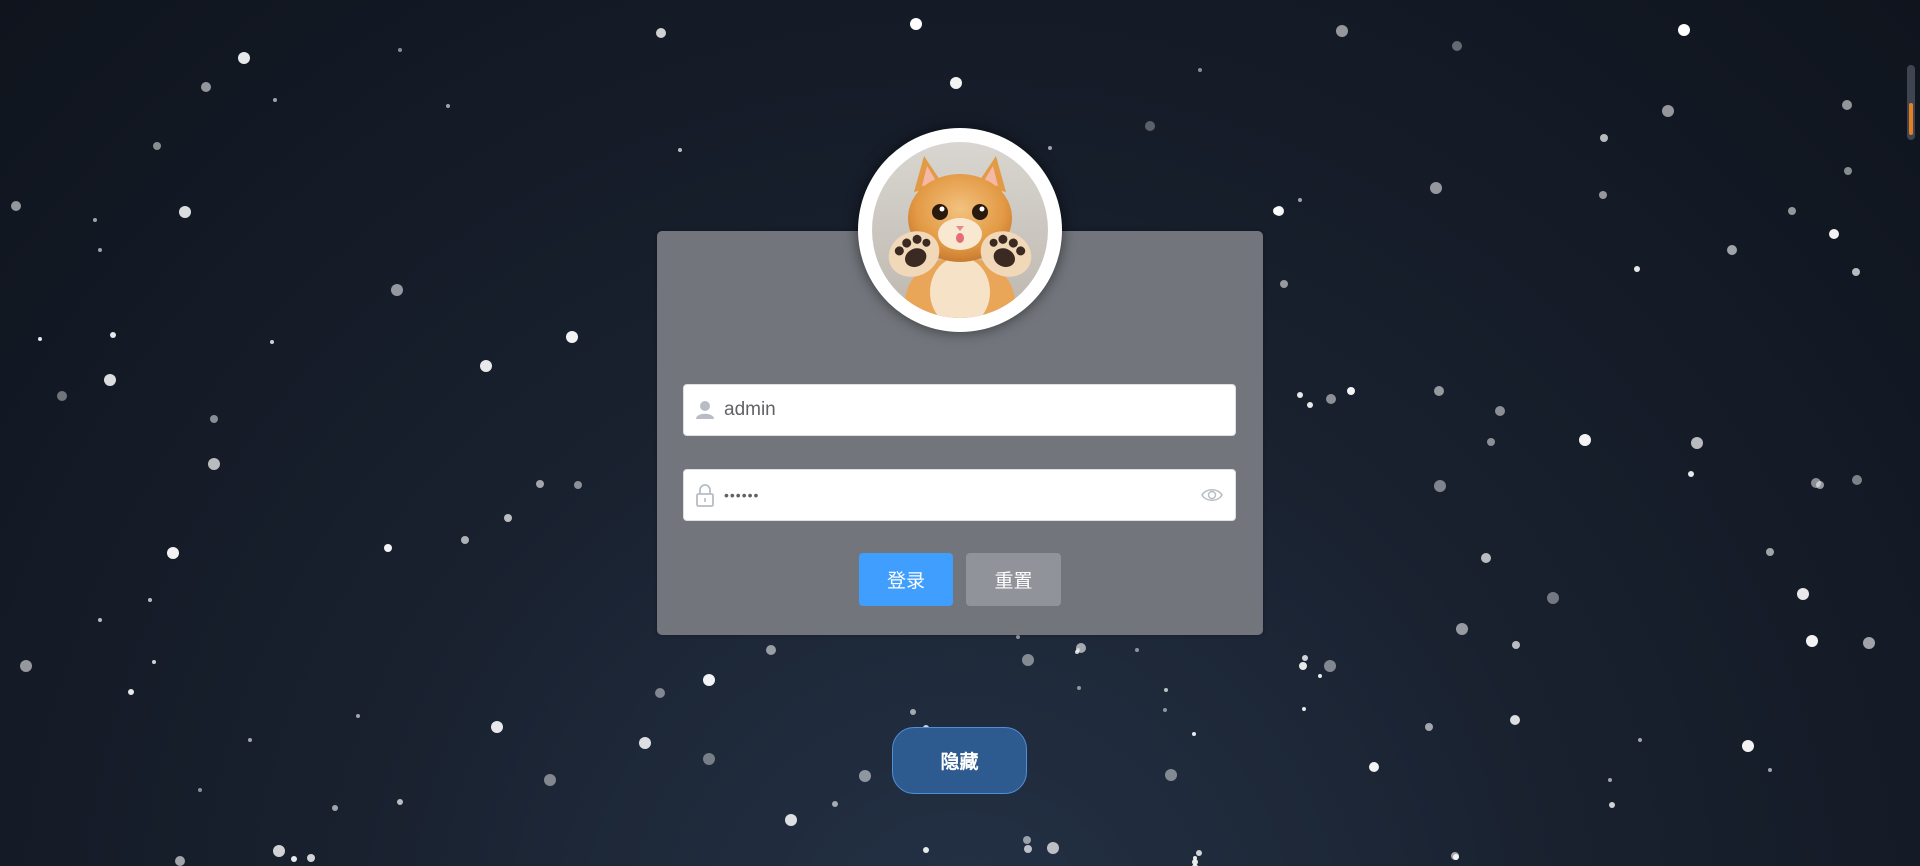 This screenshot has width=1920, height=866. What do you see at coordinates (944, 495) in the screenshot?
I see `password-input` at bounding box center [944, 495].